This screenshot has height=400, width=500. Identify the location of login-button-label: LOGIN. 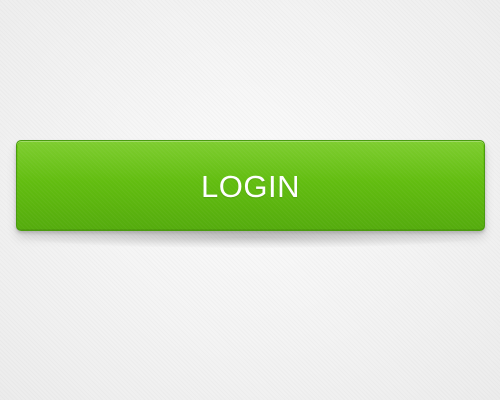
(250, 186).